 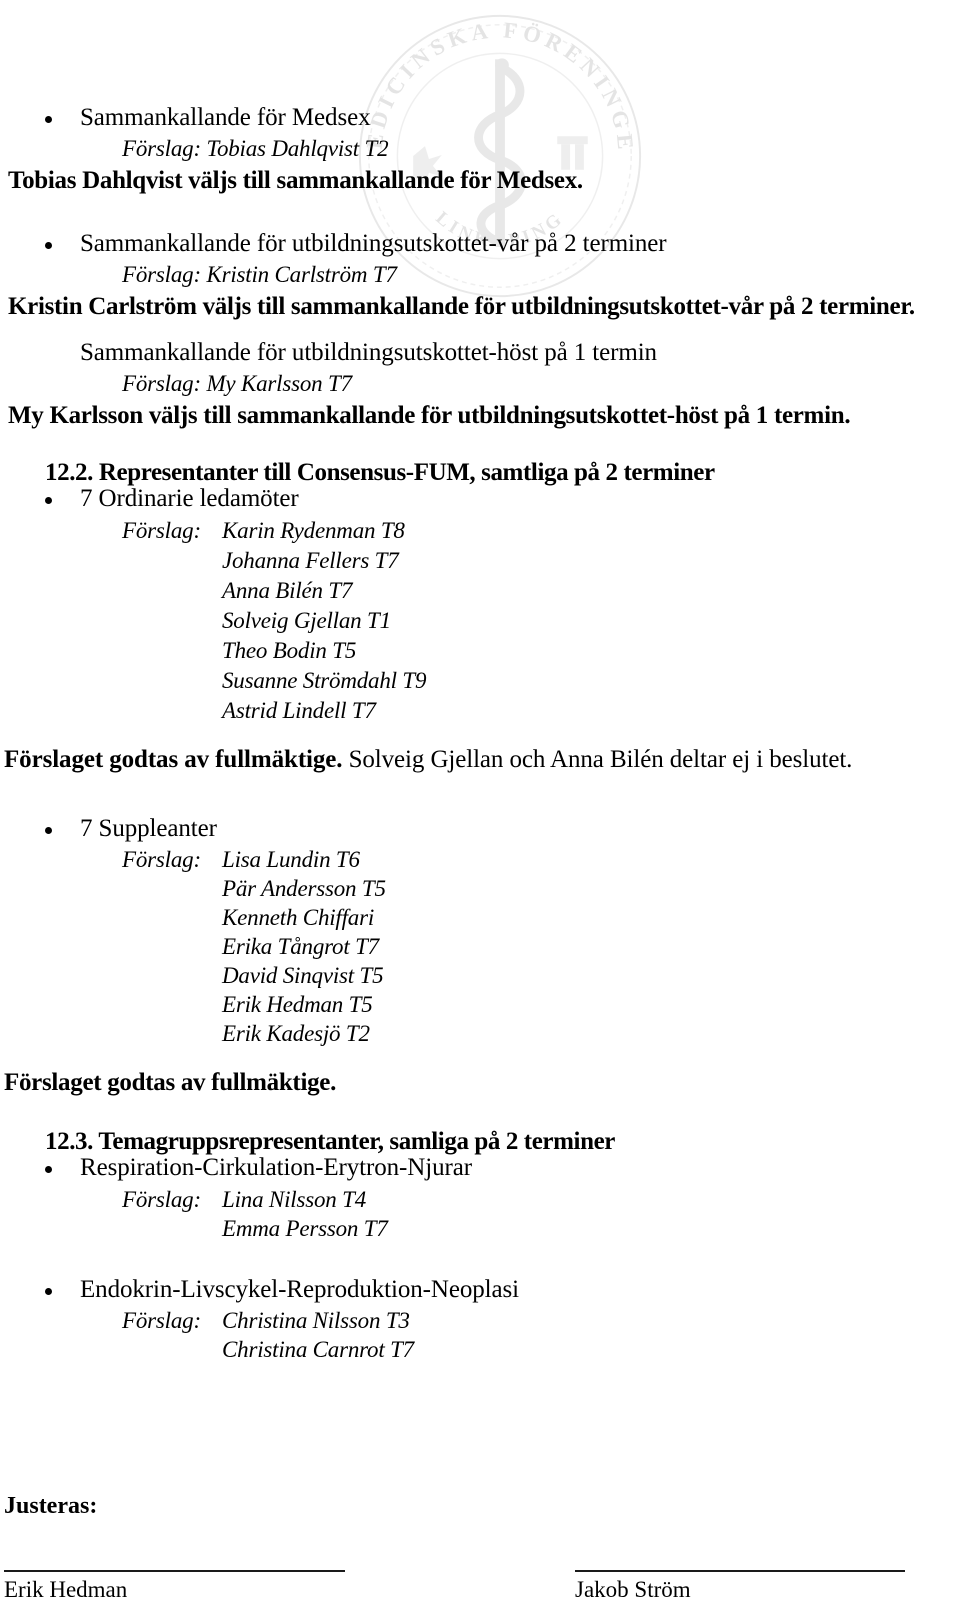 What do you see at coordinates (289, 650) in the screenshot?
I see `name-ordinarie-5: Theo Bodin T5` at bounding box center [289, 650].